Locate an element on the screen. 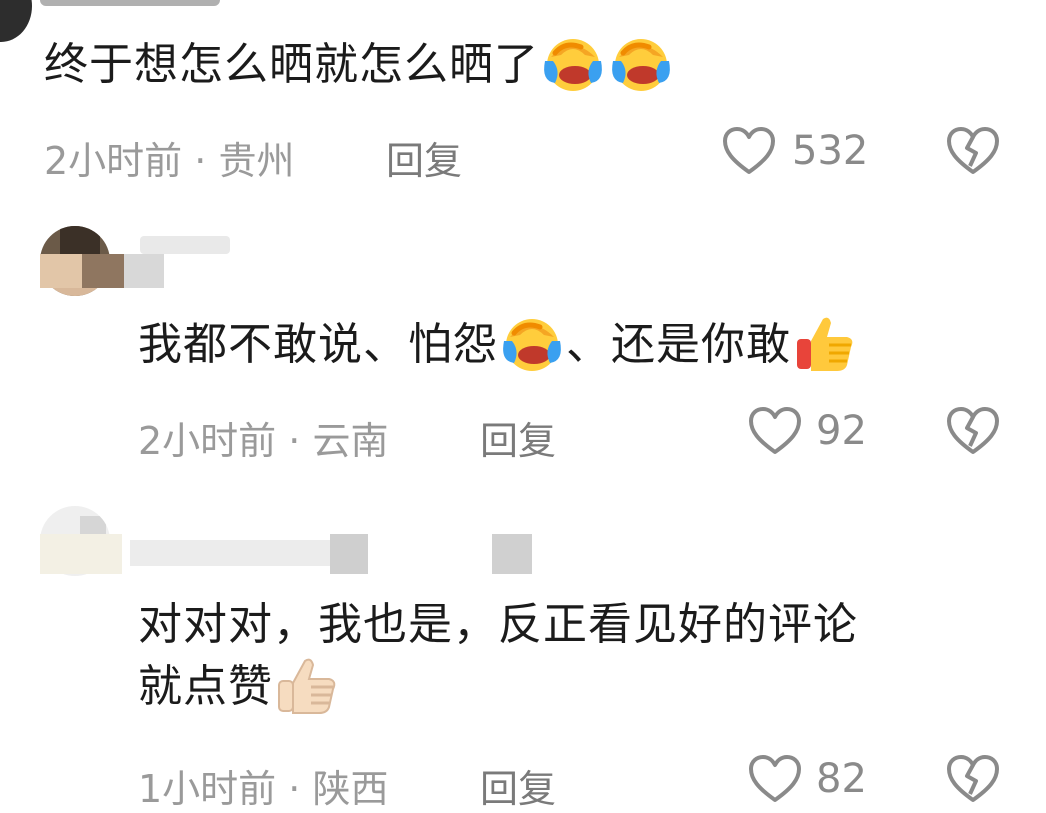  comment-meta: 1小时前 · 陕西 is located at coordinates (263, 785).